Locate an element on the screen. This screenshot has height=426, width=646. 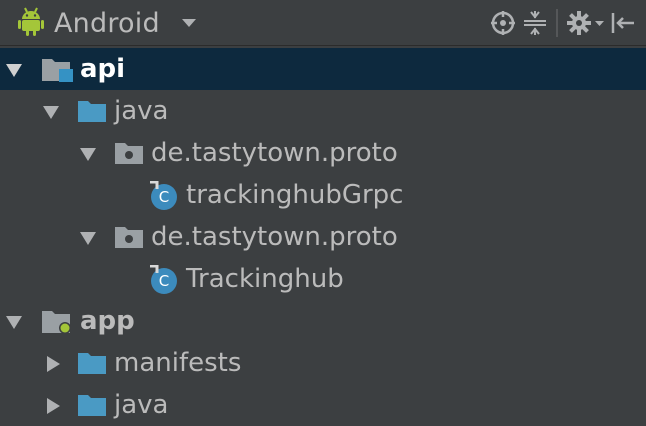
tree-item-app: app is located at coordinates (323, 321).